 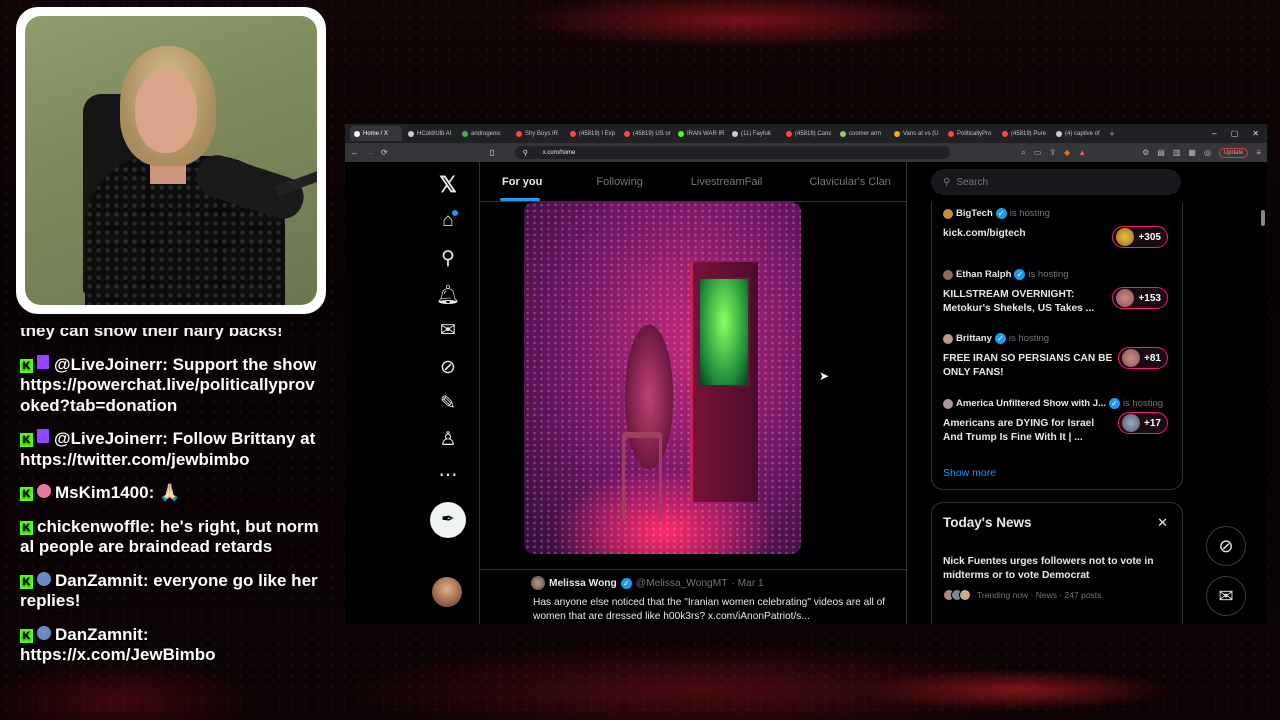 I want to click on new-tab-button: +, so click(x=1112, y=134).